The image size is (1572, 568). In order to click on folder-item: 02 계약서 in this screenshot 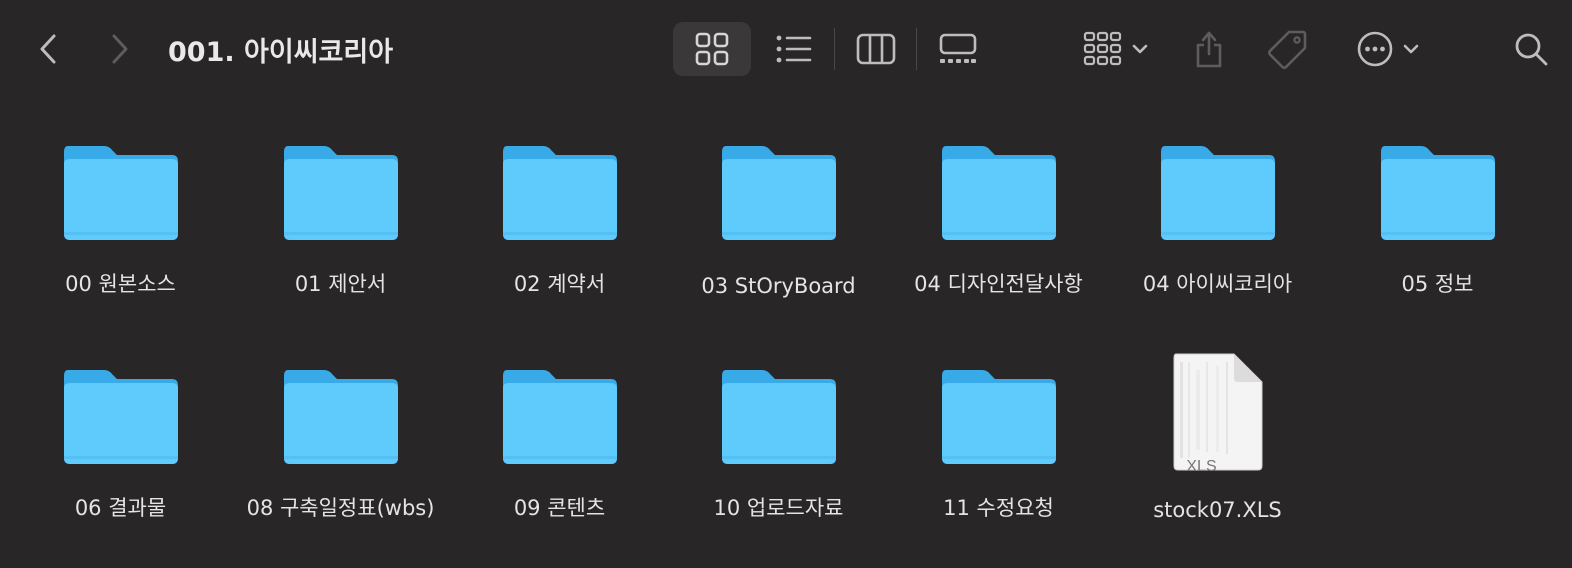, I will do `click(559, 198)`.